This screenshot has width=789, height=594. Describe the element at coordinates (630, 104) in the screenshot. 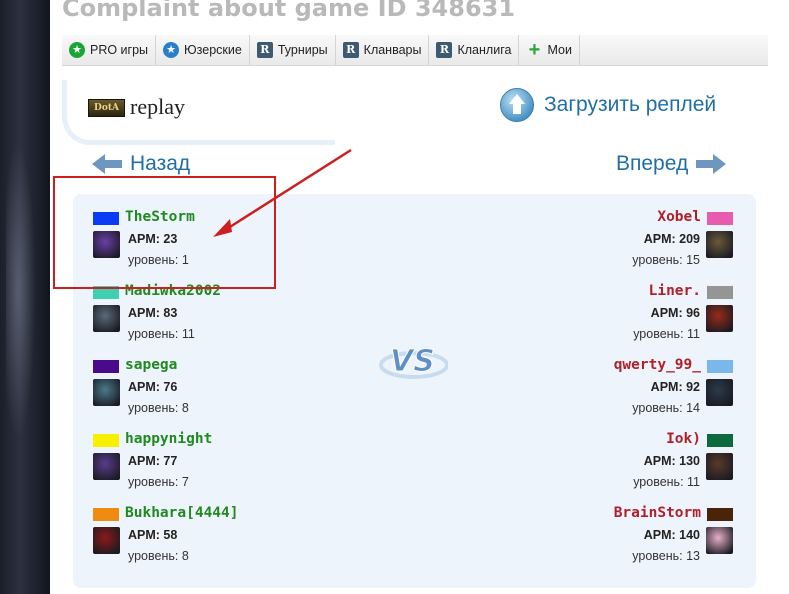

I see `upload-replay-label: Загрузить реплей` at that location.